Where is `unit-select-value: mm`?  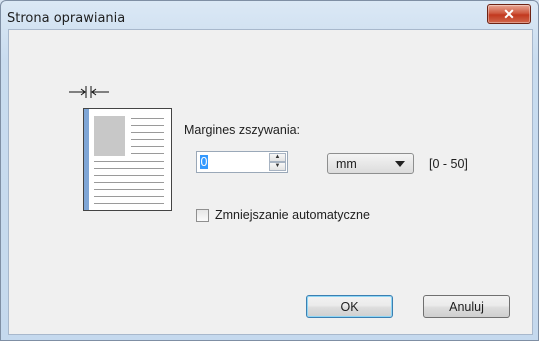
unit-select-value: mm is located at coordinates (346, 164).